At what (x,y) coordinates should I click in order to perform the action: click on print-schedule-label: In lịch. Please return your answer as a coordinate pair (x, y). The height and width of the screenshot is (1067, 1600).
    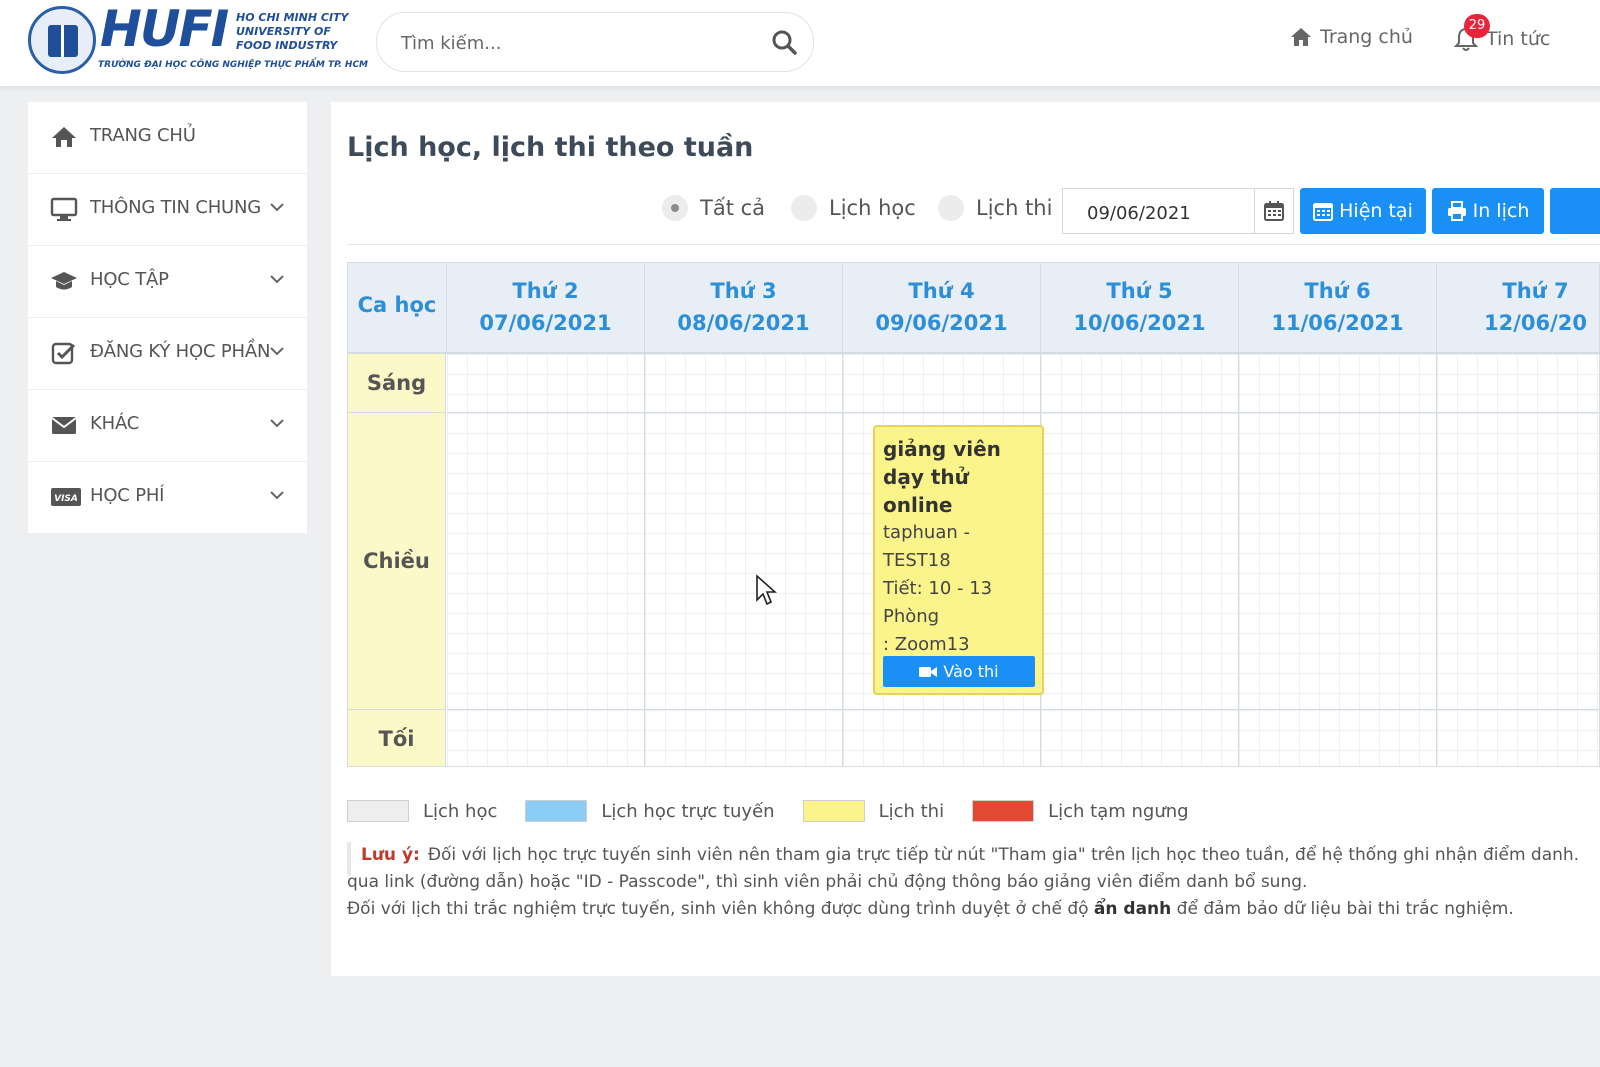
    Looking at the image, I should click on (1501, 211).